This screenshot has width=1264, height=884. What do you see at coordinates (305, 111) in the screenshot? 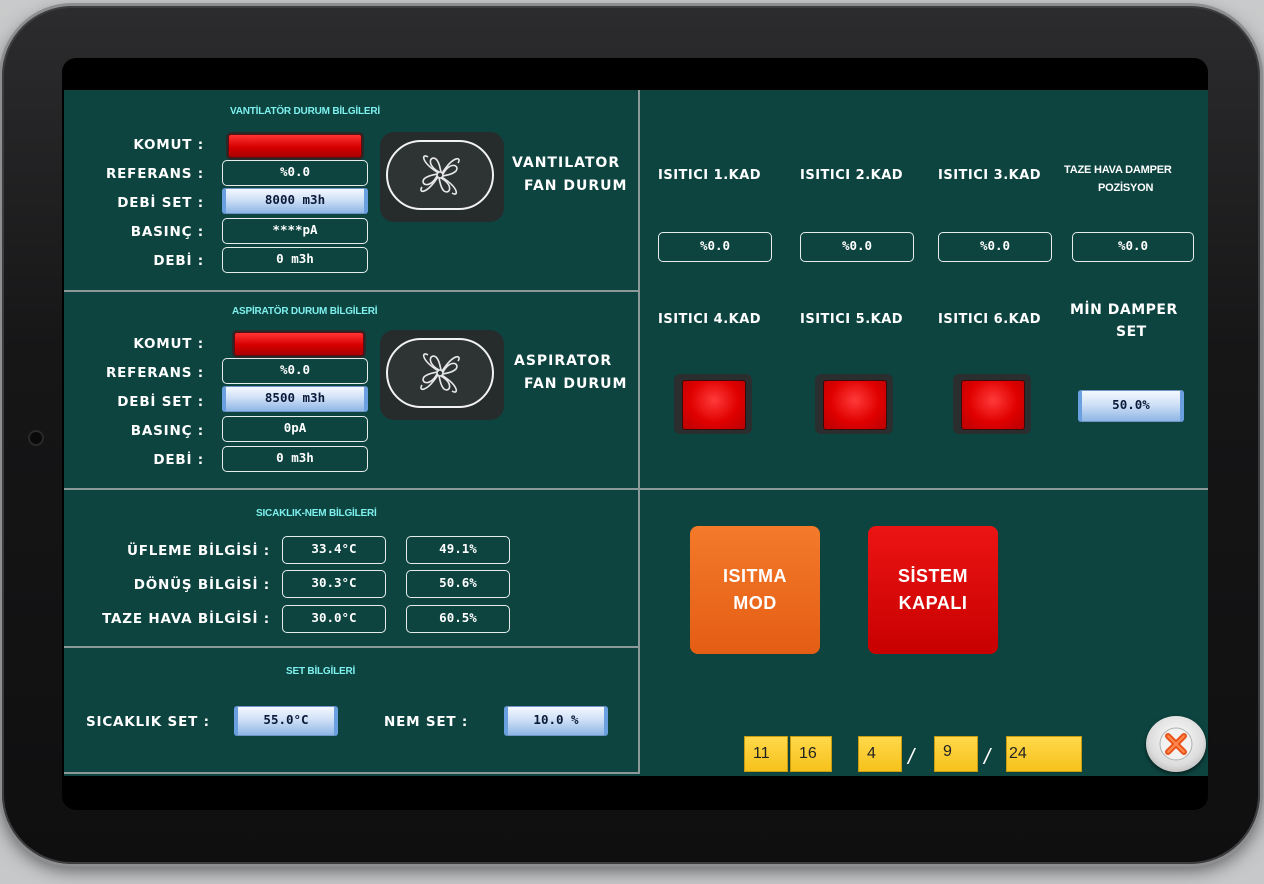
I see `vantilator-title: VANTİLATÖR DURUM BİLGİLERİ` at bounding box center [305, 111].